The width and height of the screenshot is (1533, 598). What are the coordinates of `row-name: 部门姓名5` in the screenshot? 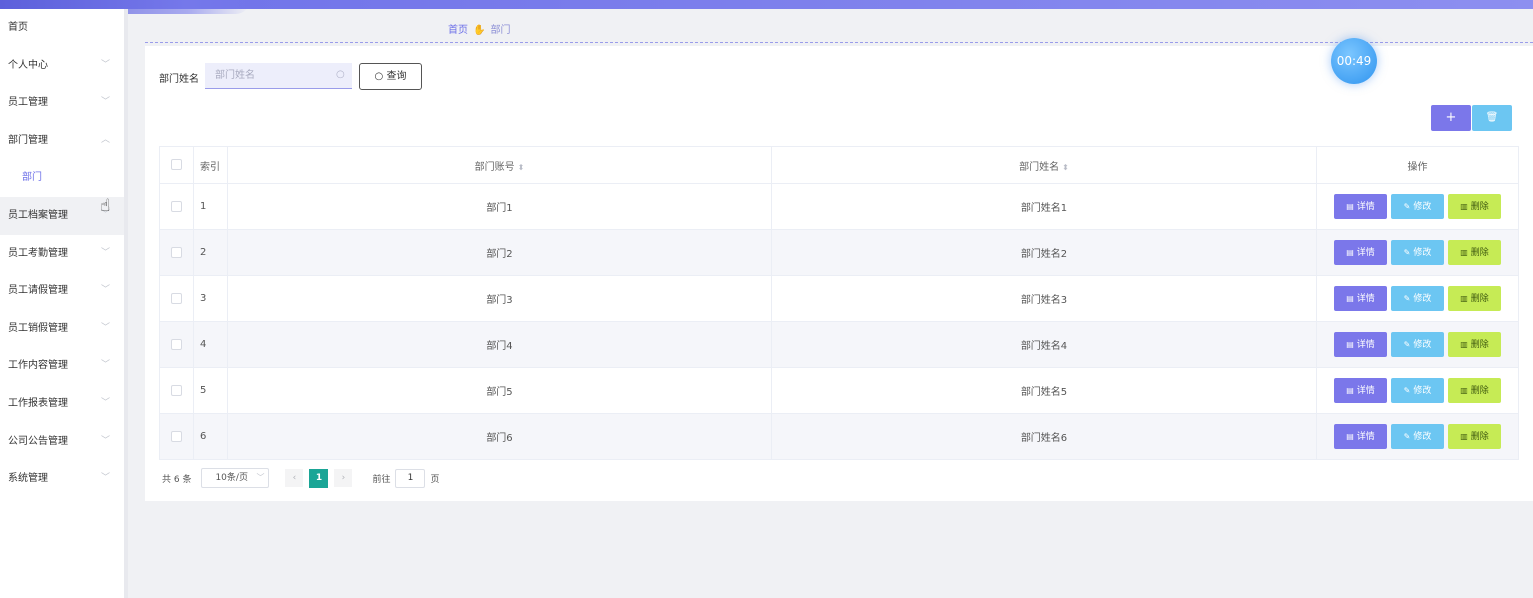 It's located at (1044, 390).